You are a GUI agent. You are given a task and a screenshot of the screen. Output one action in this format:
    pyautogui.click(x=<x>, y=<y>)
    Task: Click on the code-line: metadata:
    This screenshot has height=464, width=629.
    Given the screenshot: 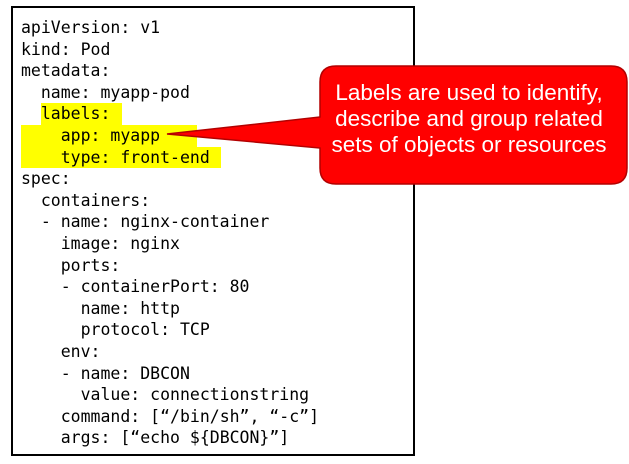 What is the action you would take?
    pyautogui.click(x=66, y=71)
    